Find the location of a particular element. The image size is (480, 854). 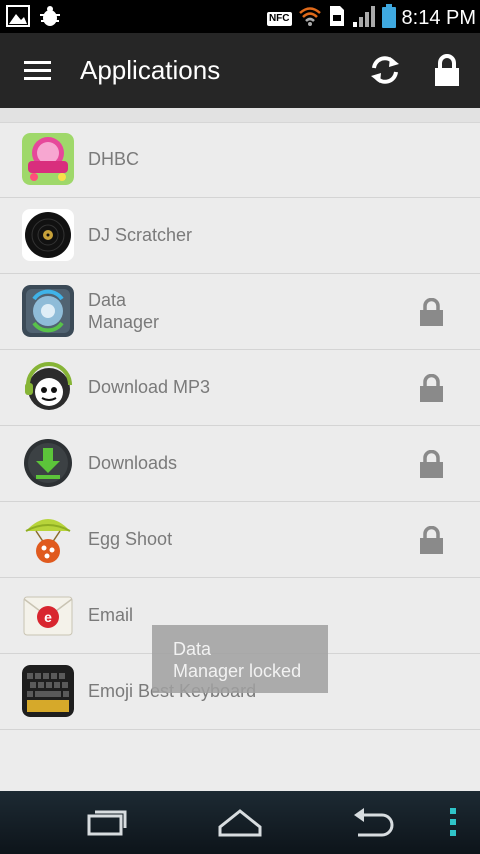

list-item-label: Downloads is located at coordinates (133, 463).